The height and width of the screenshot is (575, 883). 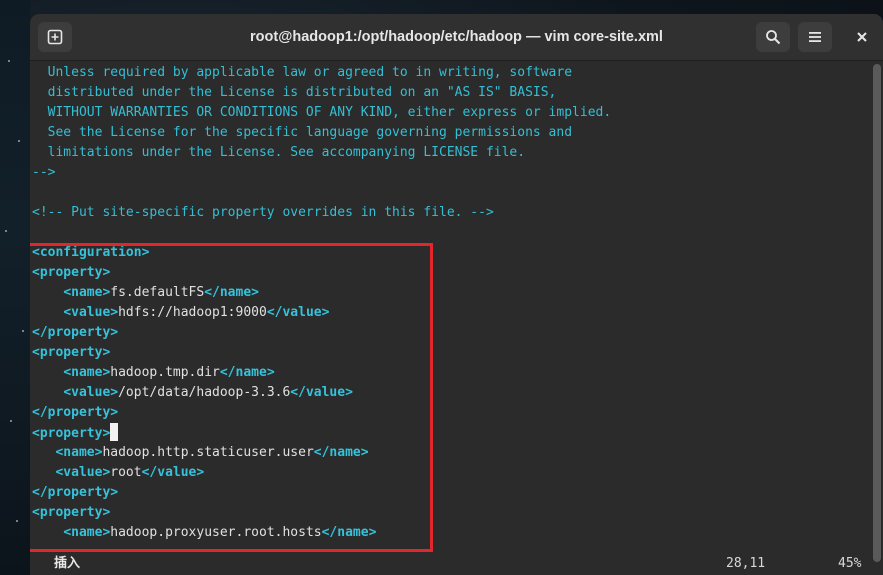 What do you see at coordinates (877, 313) in the screenshot?
I see `scrollbar` at bounding box center [877, 313].